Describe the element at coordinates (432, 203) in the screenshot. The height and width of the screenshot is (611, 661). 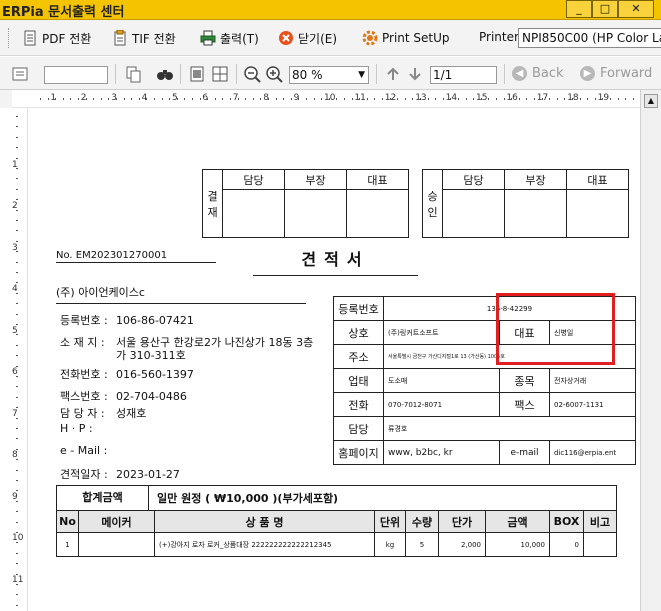
I see `approval-side-label: 승인` at that location.